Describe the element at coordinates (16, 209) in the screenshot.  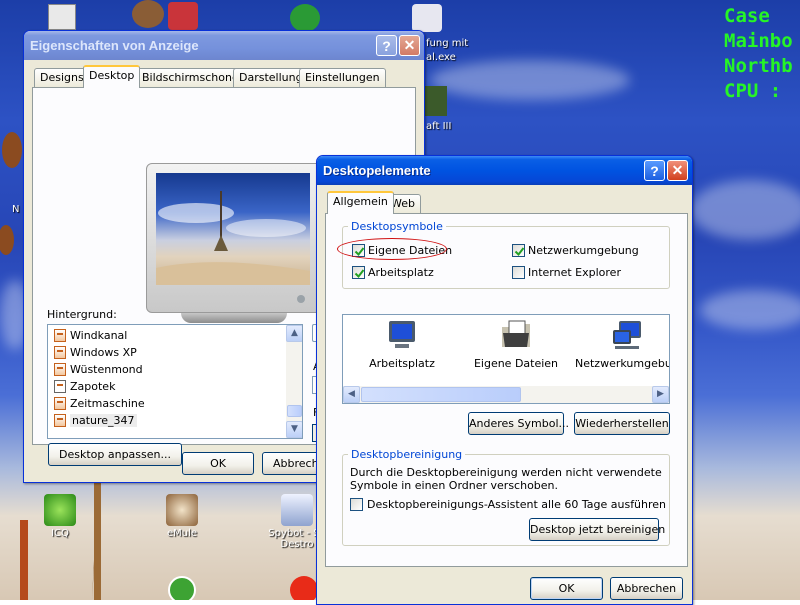
I see `desktop-icon-label-n: N` at that location.